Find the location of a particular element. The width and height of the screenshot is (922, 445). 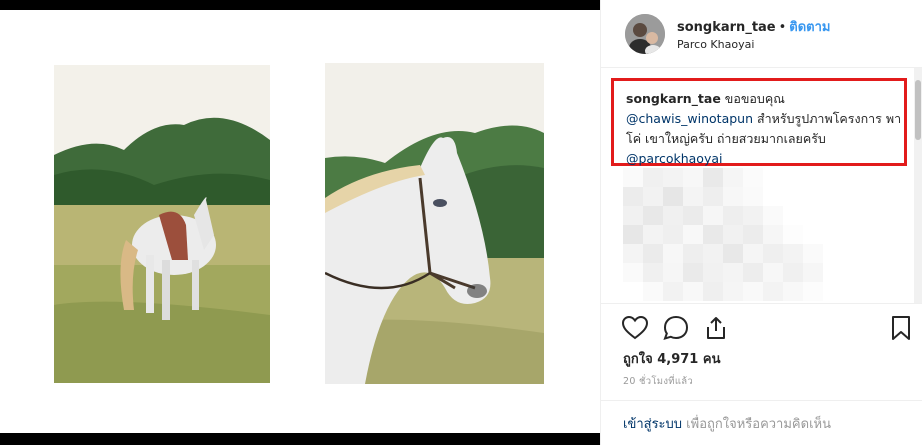

user-row: songkarn_tae • ติดตาม is located at coordinates (754, 26).